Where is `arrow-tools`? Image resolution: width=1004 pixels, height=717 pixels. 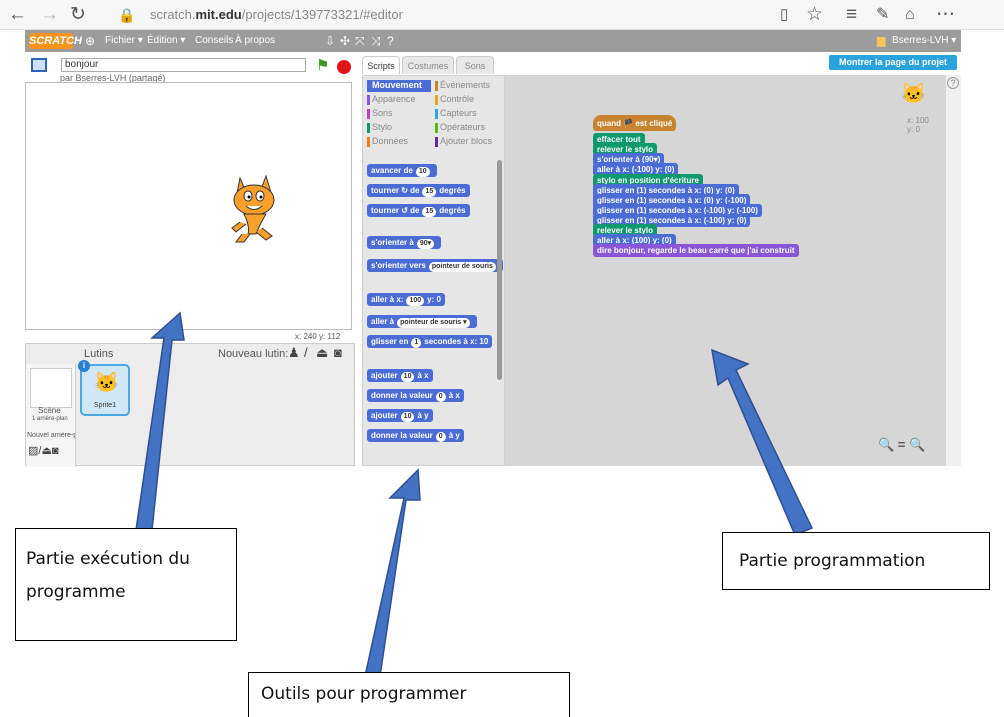 arrow-tools is located at coordinates (391, 579).